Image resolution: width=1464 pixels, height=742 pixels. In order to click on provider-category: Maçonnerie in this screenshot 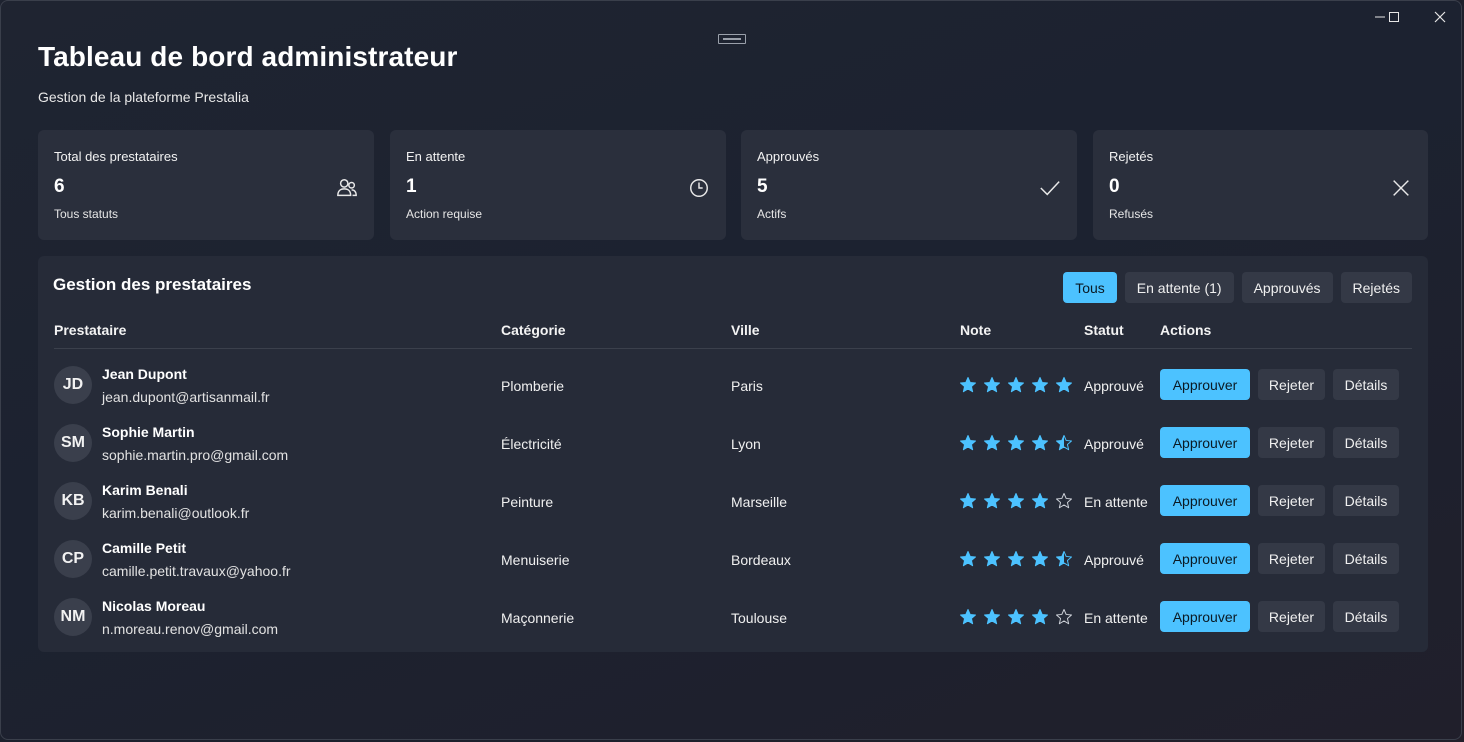, I will do `click(538, 618)`.